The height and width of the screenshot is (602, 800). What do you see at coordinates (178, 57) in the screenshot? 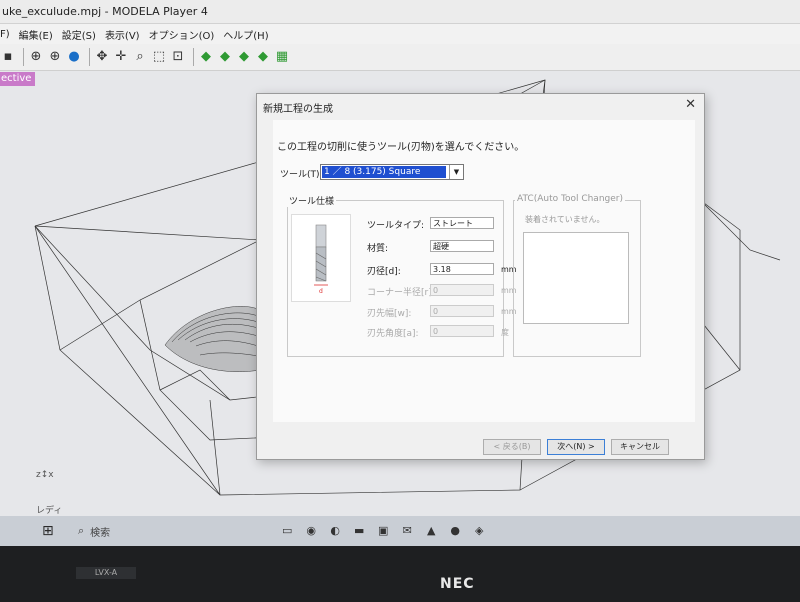
I see `fit-icon: ⊡` at bounding box center [178, 57].